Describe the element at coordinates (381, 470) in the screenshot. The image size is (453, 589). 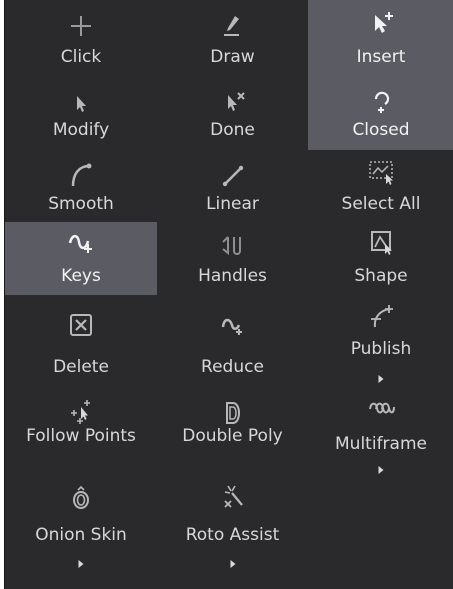
I see `multiframe-submenu-arrow-icon` at that location.